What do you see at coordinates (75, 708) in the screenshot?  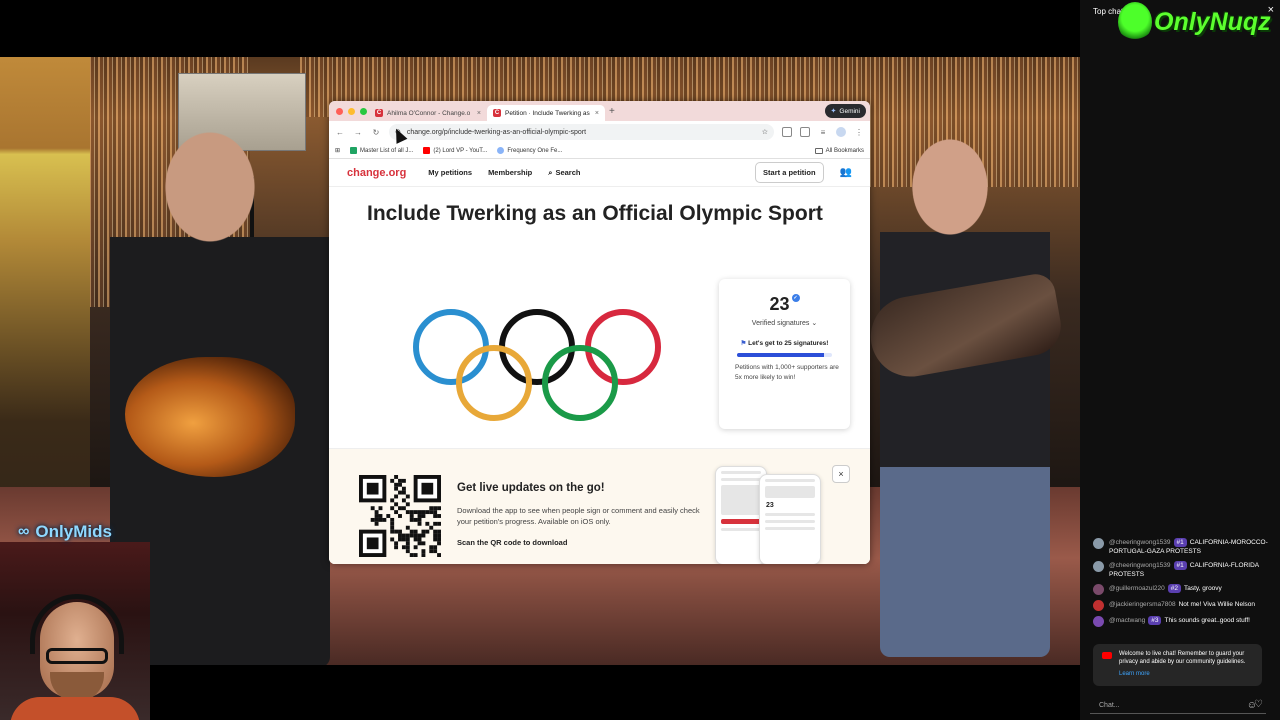 I see `shirt` at bounding box center [75, 708].